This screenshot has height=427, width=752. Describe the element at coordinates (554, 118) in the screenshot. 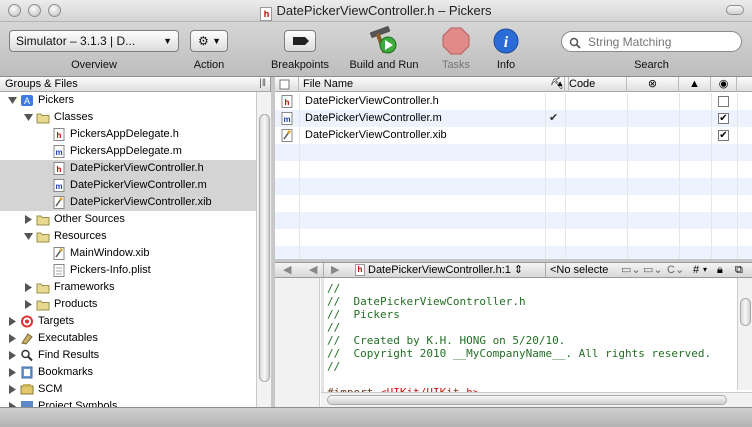

I see `build-check-mark: ✔` at that location.